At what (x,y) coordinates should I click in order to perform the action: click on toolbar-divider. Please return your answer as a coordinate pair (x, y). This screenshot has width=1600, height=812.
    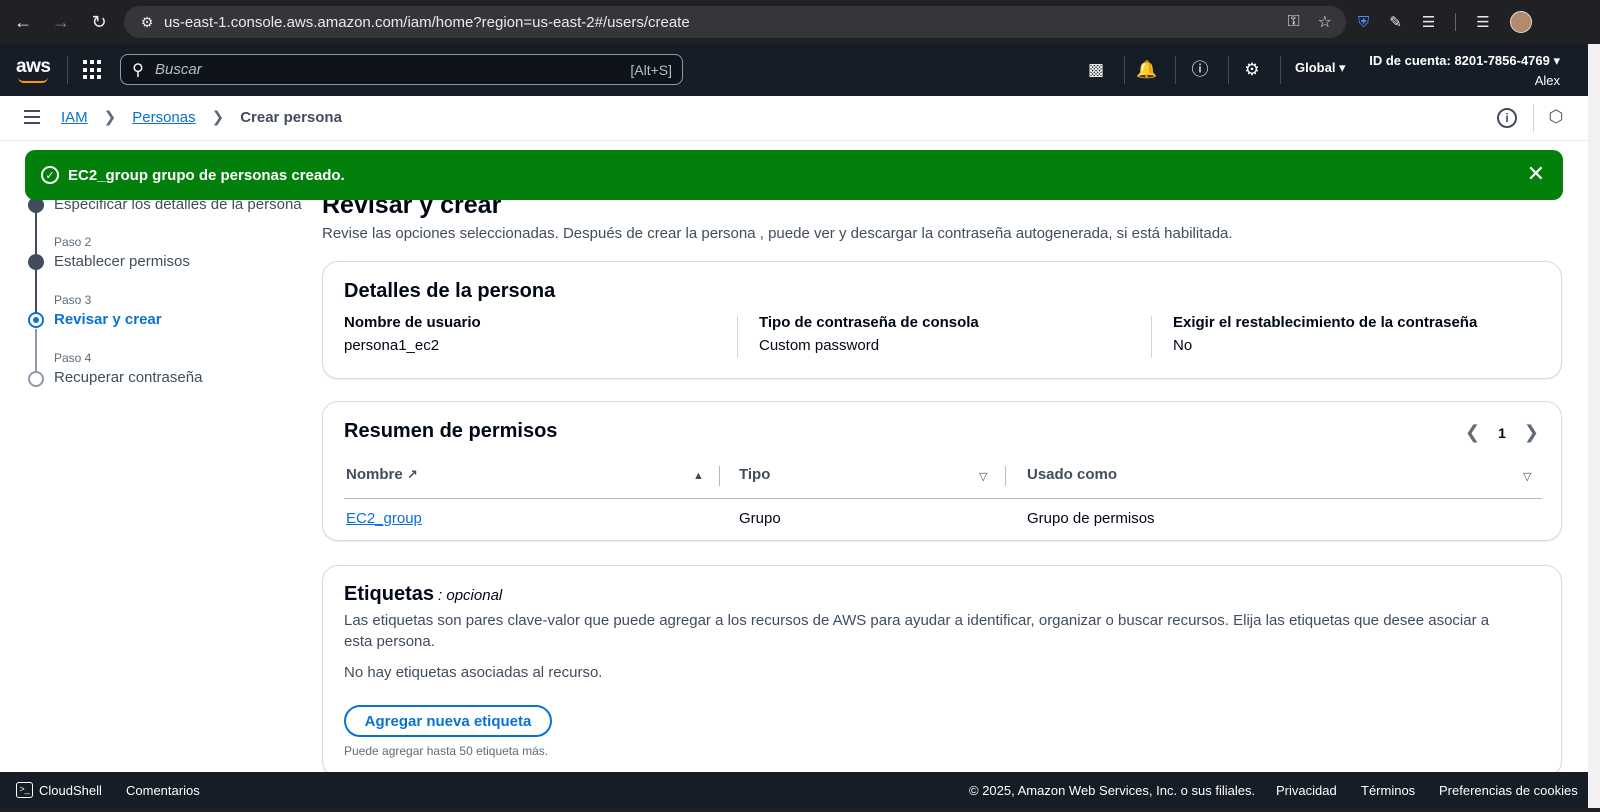
    Looking at the image, I should click on (1456, 22).